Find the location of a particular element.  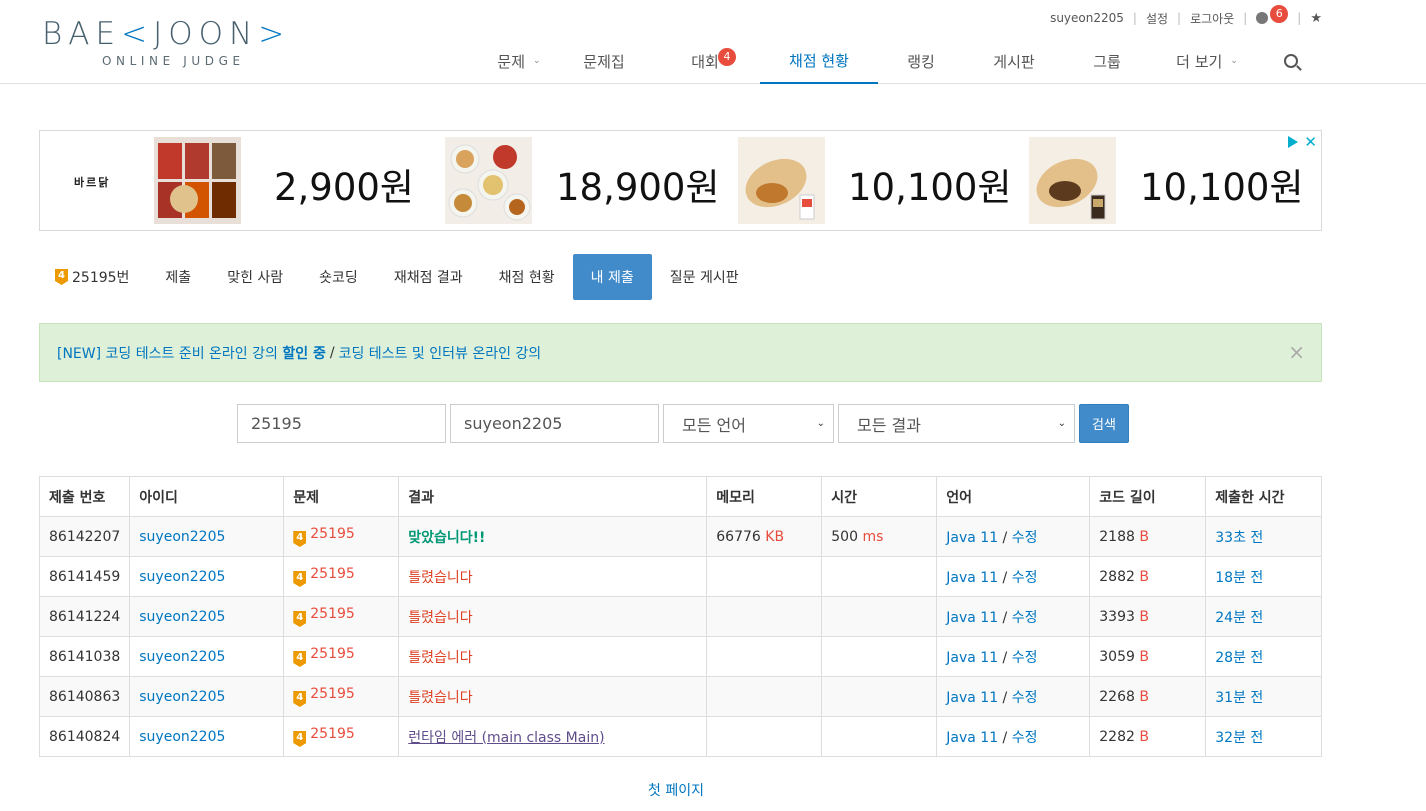

close-icon: × is located at coordinates (1296, 352).